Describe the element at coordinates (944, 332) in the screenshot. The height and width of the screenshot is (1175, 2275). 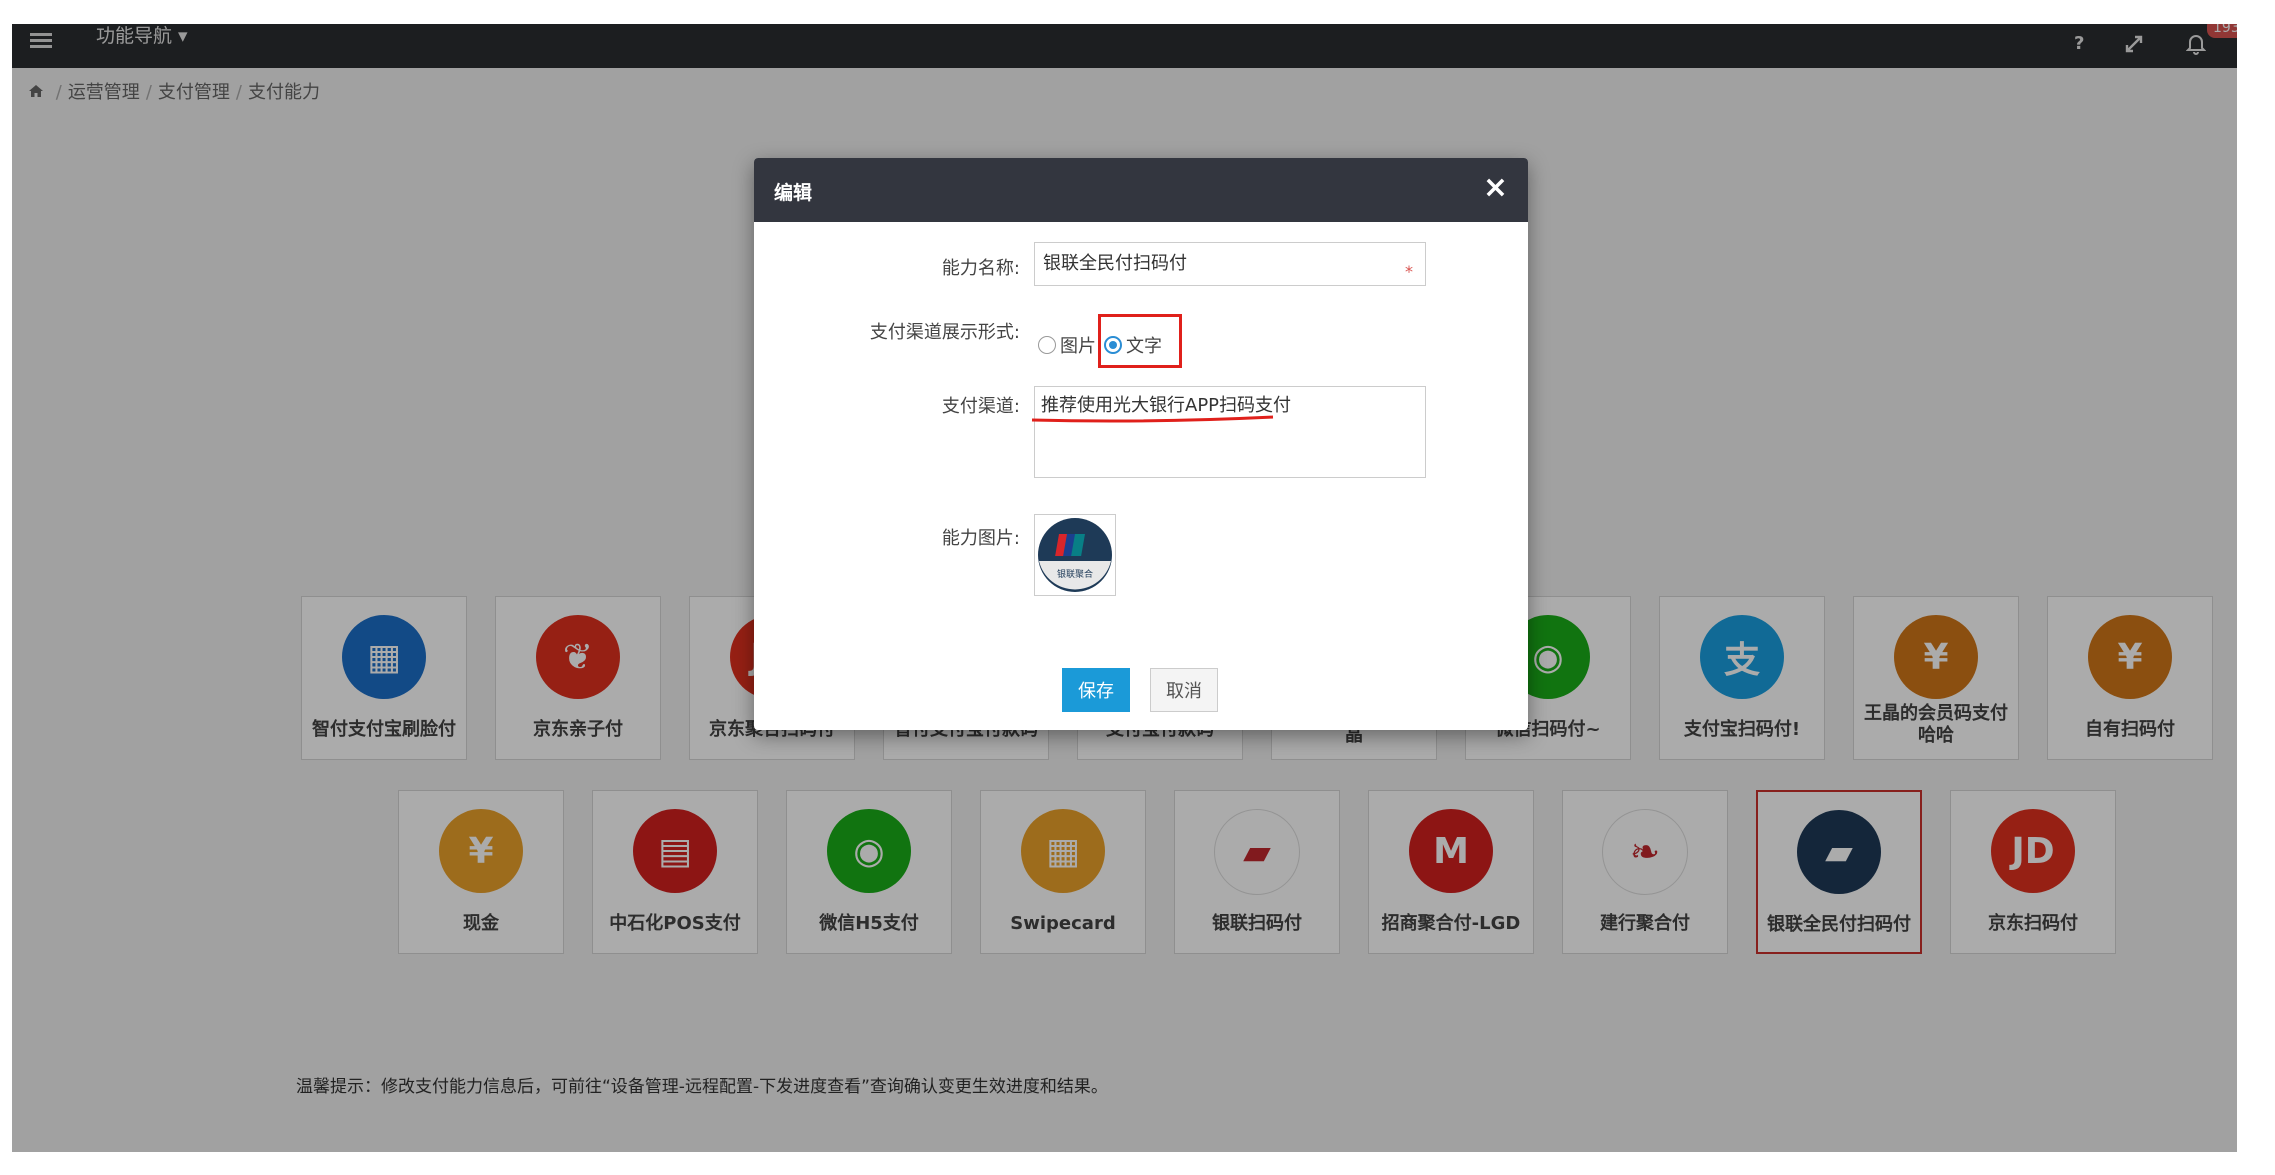
I see `display-mode-label: 支付渠道展示形式:` at that location.